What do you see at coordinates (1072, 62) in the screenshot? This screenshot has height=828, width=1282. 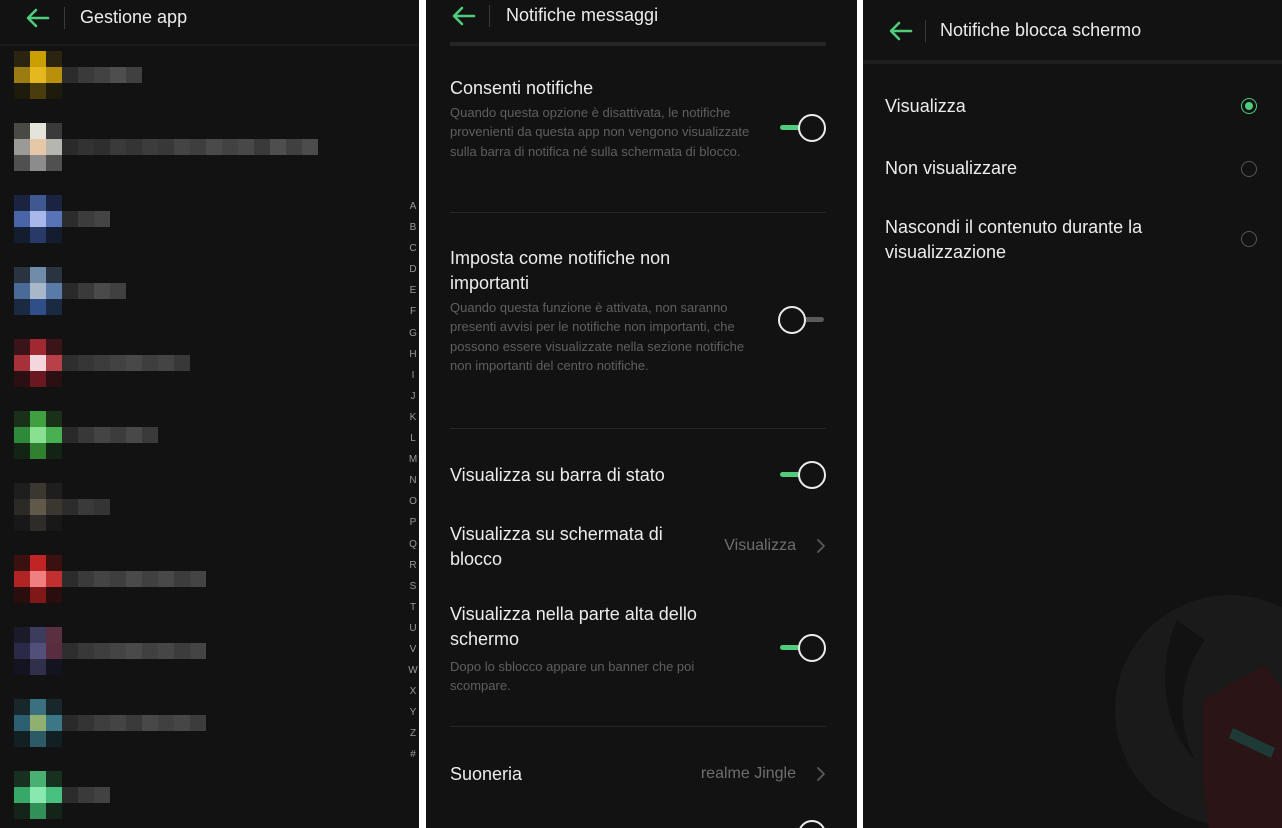 I see `header-separator` at bounding box center [1072, 62].